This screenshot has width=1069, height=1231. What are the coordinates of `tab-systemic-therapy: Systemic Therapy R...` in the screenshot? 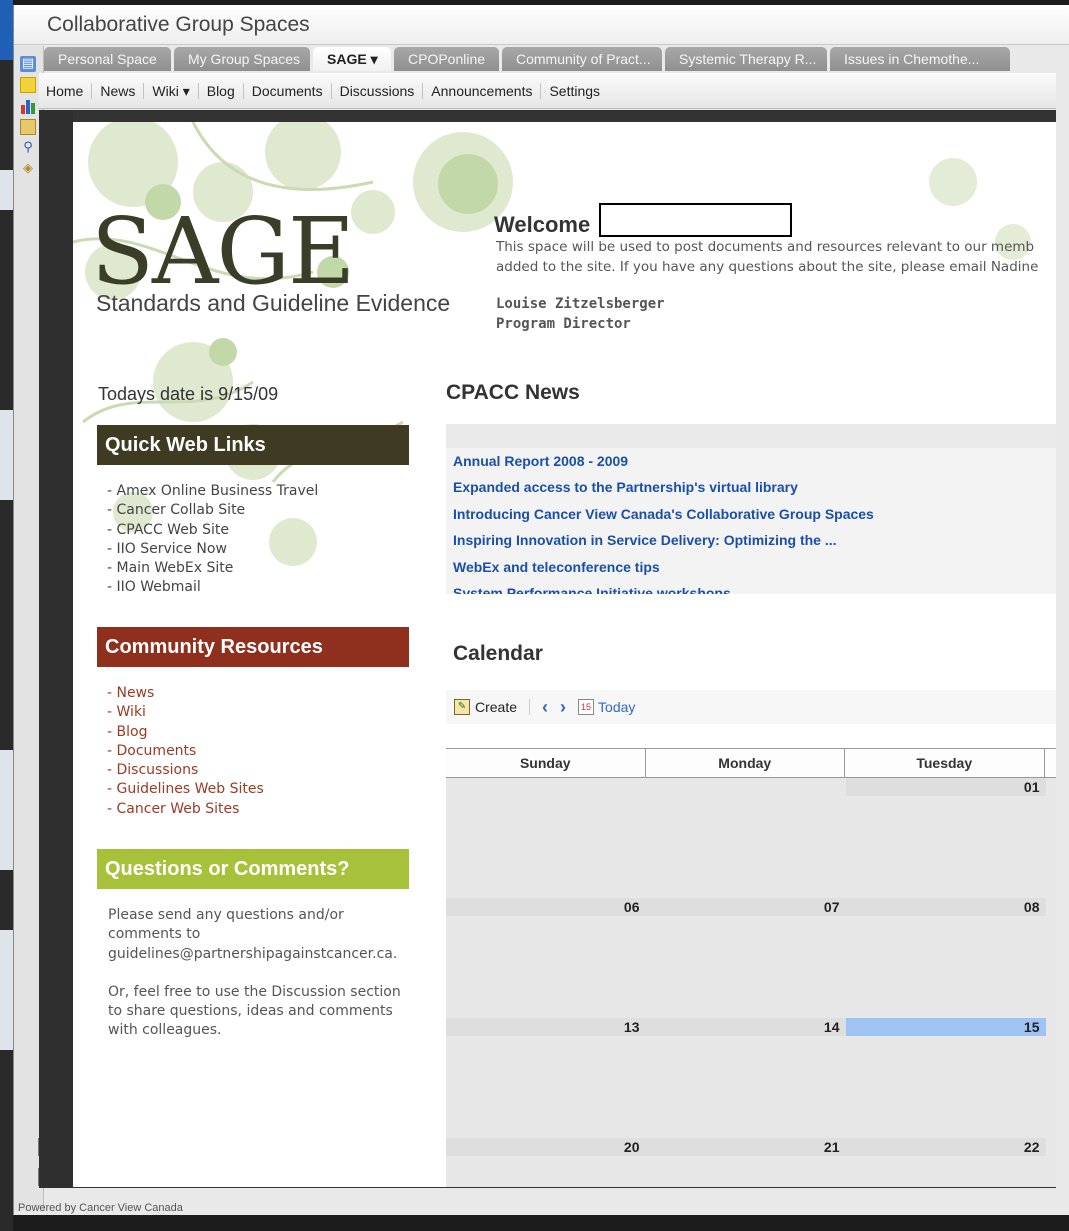 It's located at (746, 59).